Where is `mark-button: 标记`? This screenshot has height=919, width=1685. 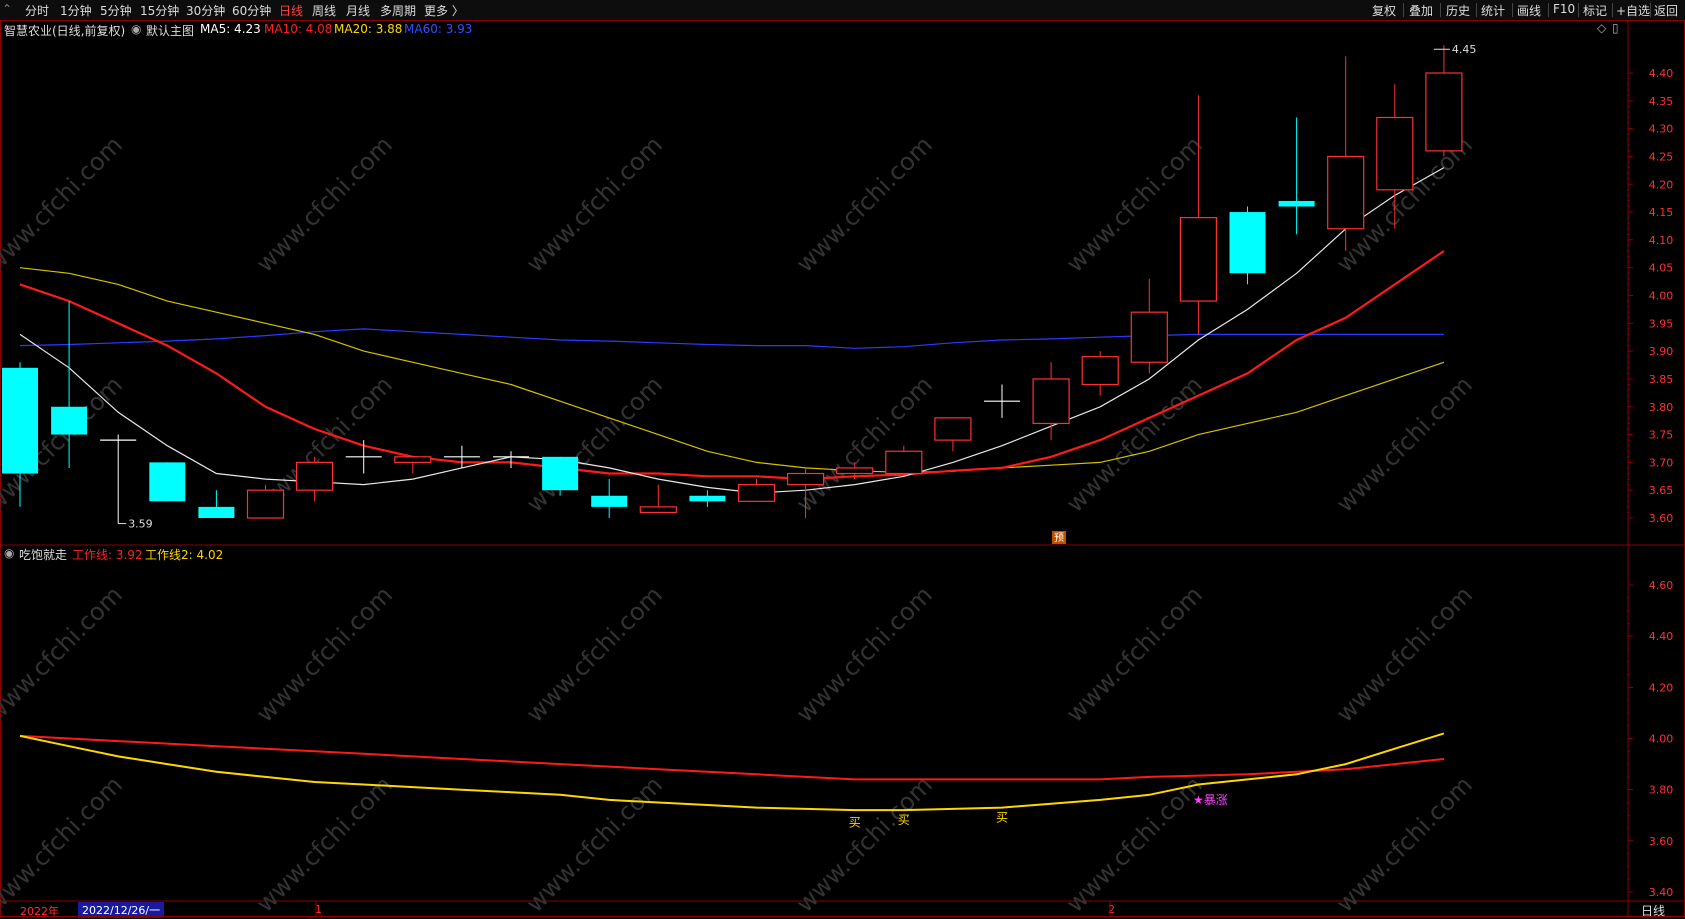
mark-button: 标记 is located at coordinates (1595, 10).